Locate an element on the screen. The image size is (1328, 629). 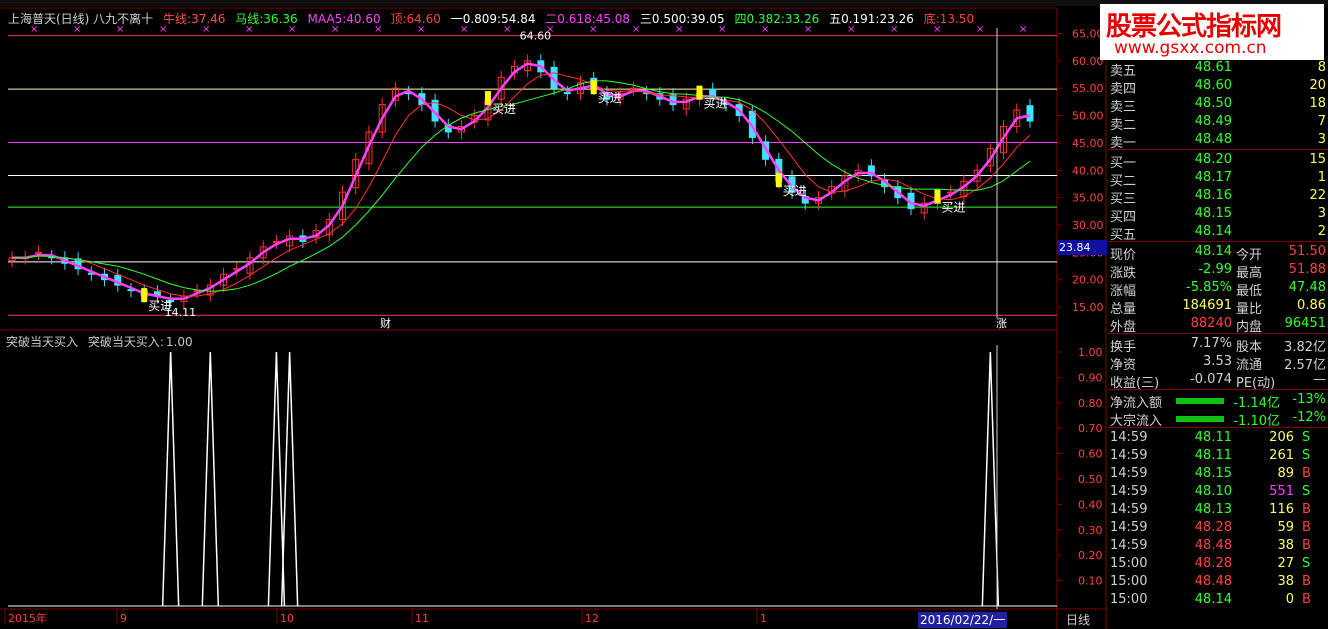
indicator-axis-label: 0.30 is located at coordinates (1090, 530).